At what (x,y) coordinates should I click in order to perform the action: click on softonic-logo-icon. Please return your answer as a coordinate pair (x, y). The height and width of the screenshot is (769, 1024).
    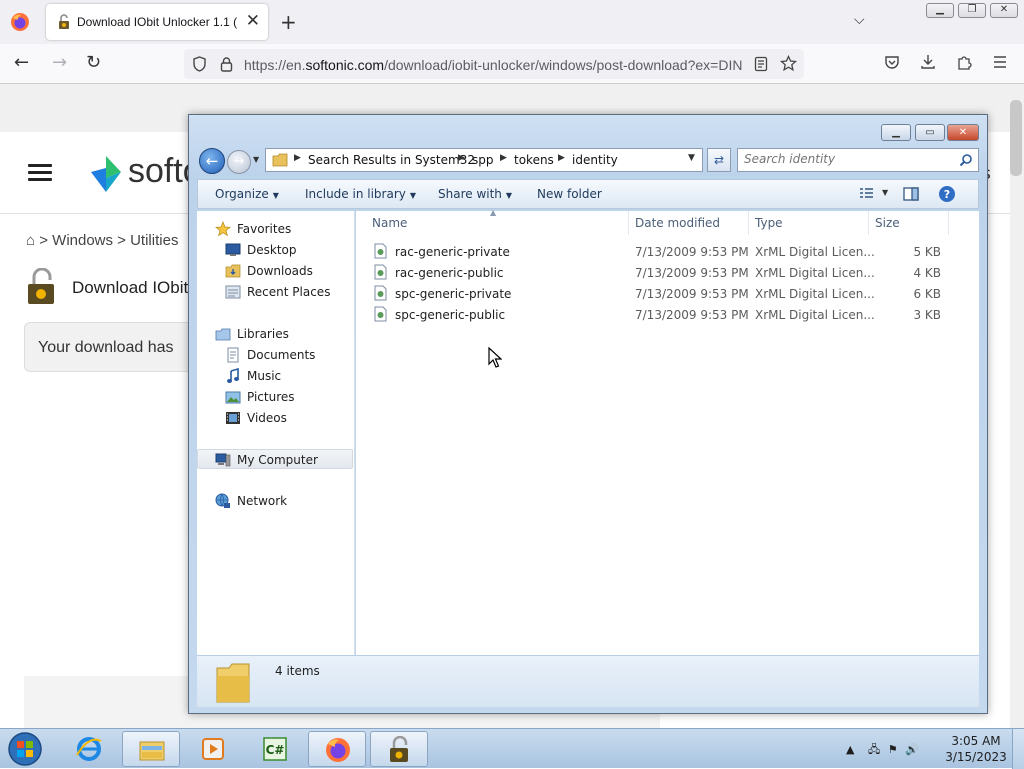
    Looking at the image, I should click on (106, 174).